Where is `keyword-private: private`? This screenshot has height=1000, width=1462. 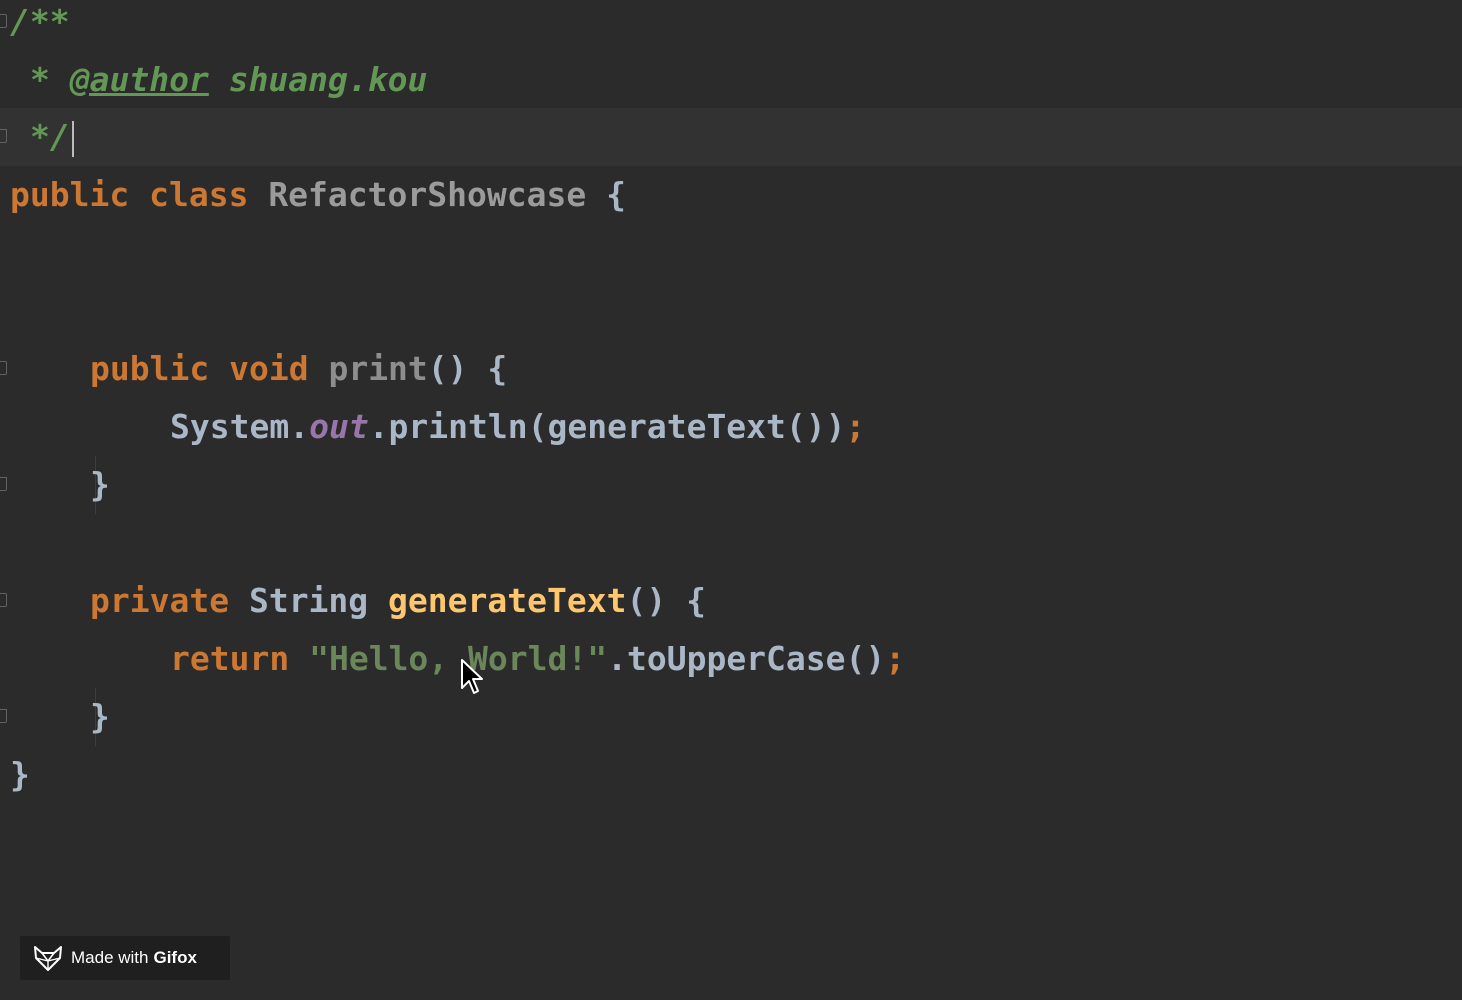
keyword-private: private is located at coordinates (160, 600).